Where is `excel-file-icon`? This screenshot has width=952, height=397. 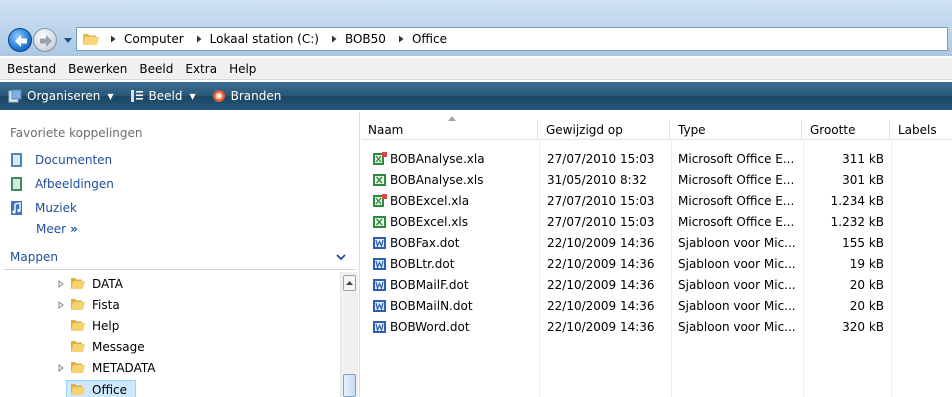
excel-file-icon is located at coordinates (380, 180).